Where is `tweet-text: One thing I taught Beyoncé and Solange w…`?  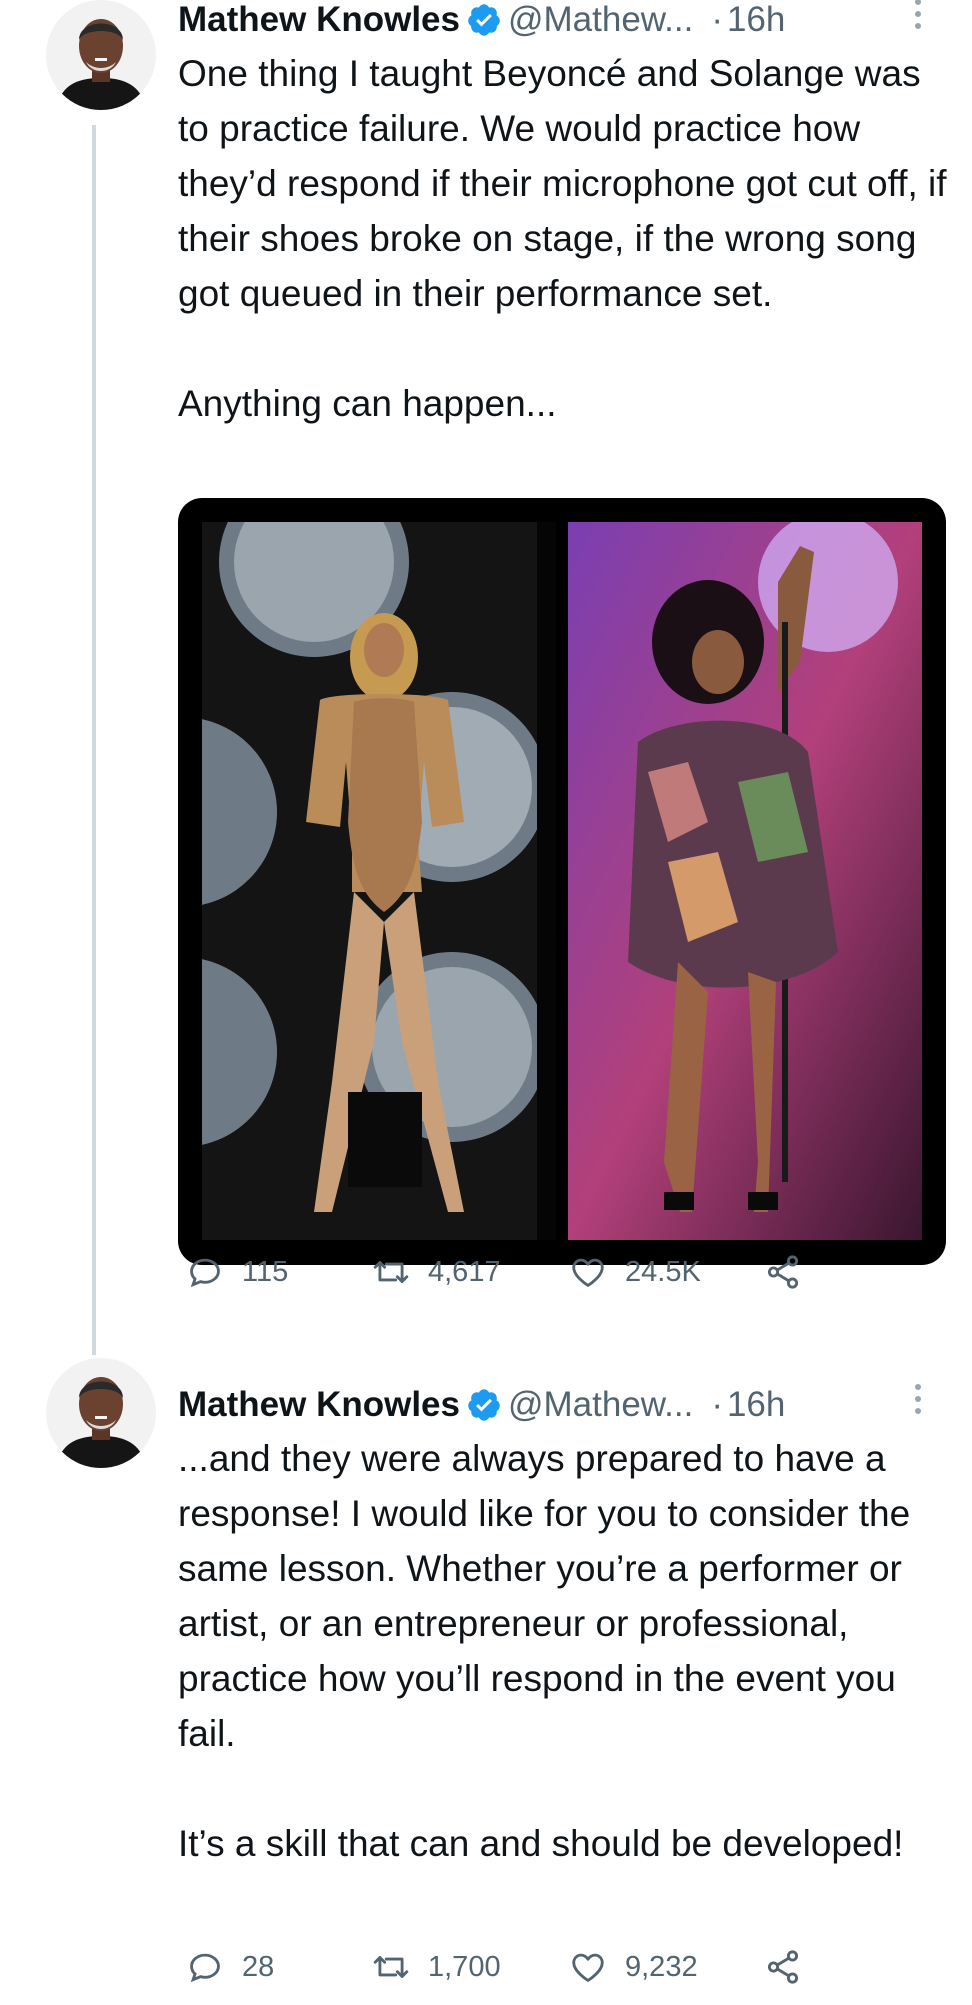
tweet-text: One thing I taught Beyoncé and Solange w… is located at coordinates (562, 238).